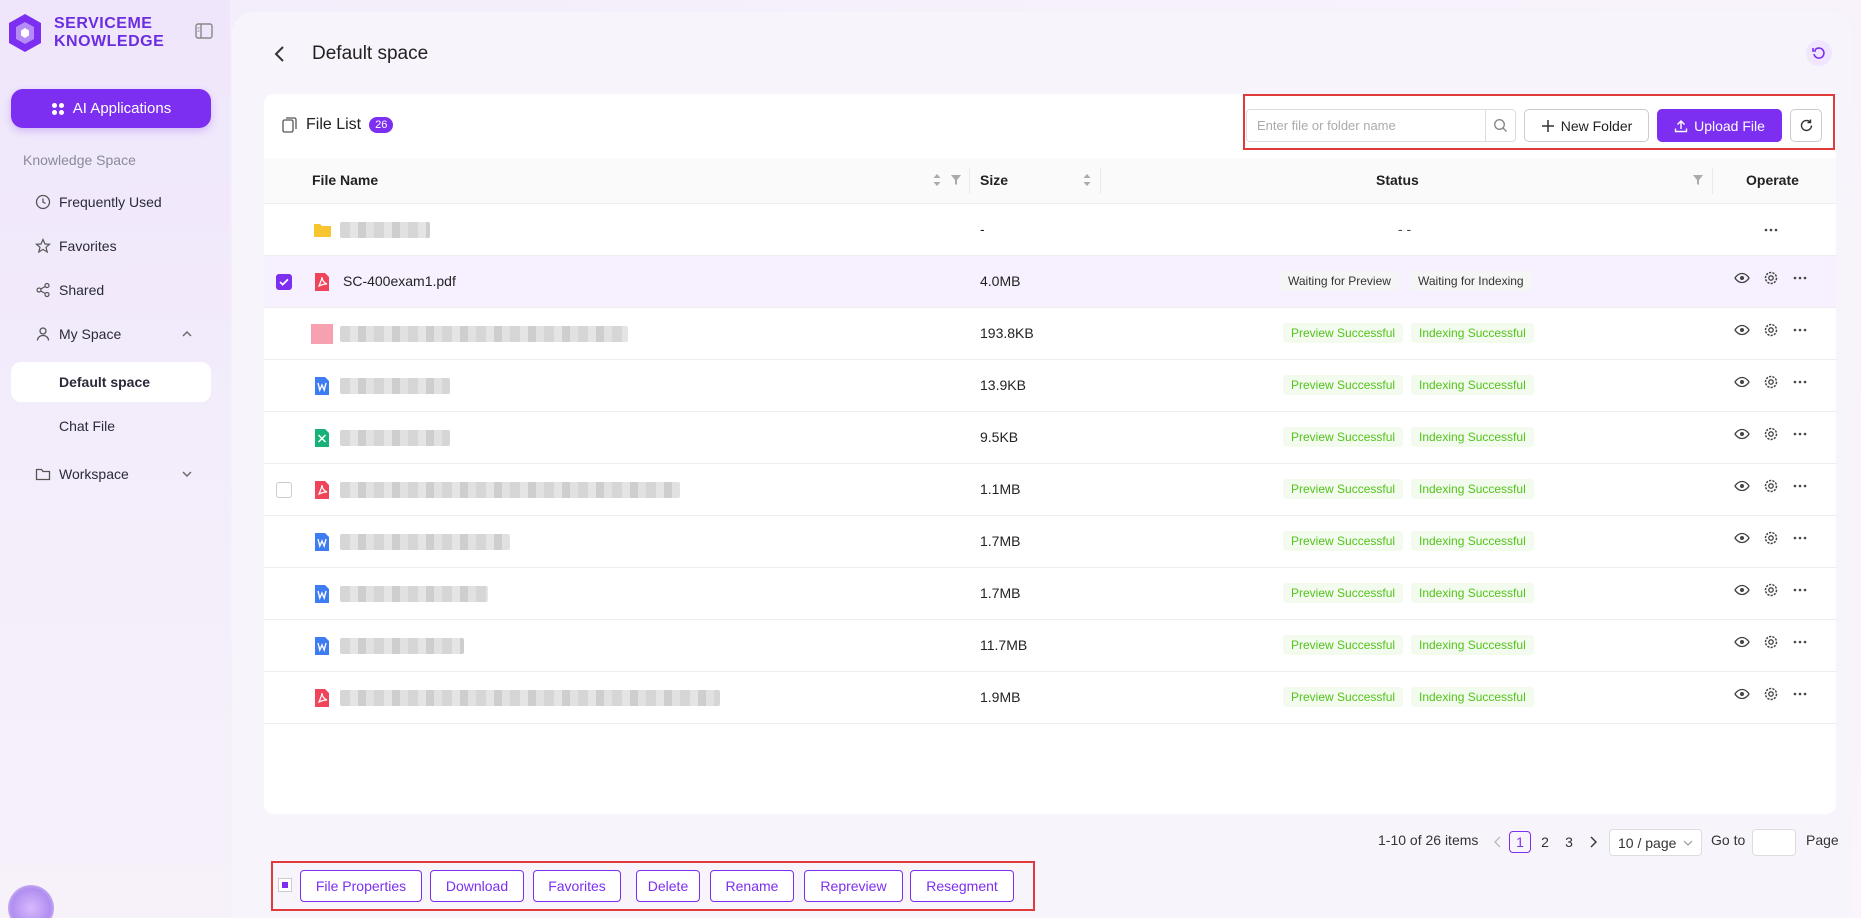 This screenshot has height=918, width=1861. What do you see at coordinates (31, 901) in the screenshot?
I see `assistant-orb` at bounding box center [31, 901].